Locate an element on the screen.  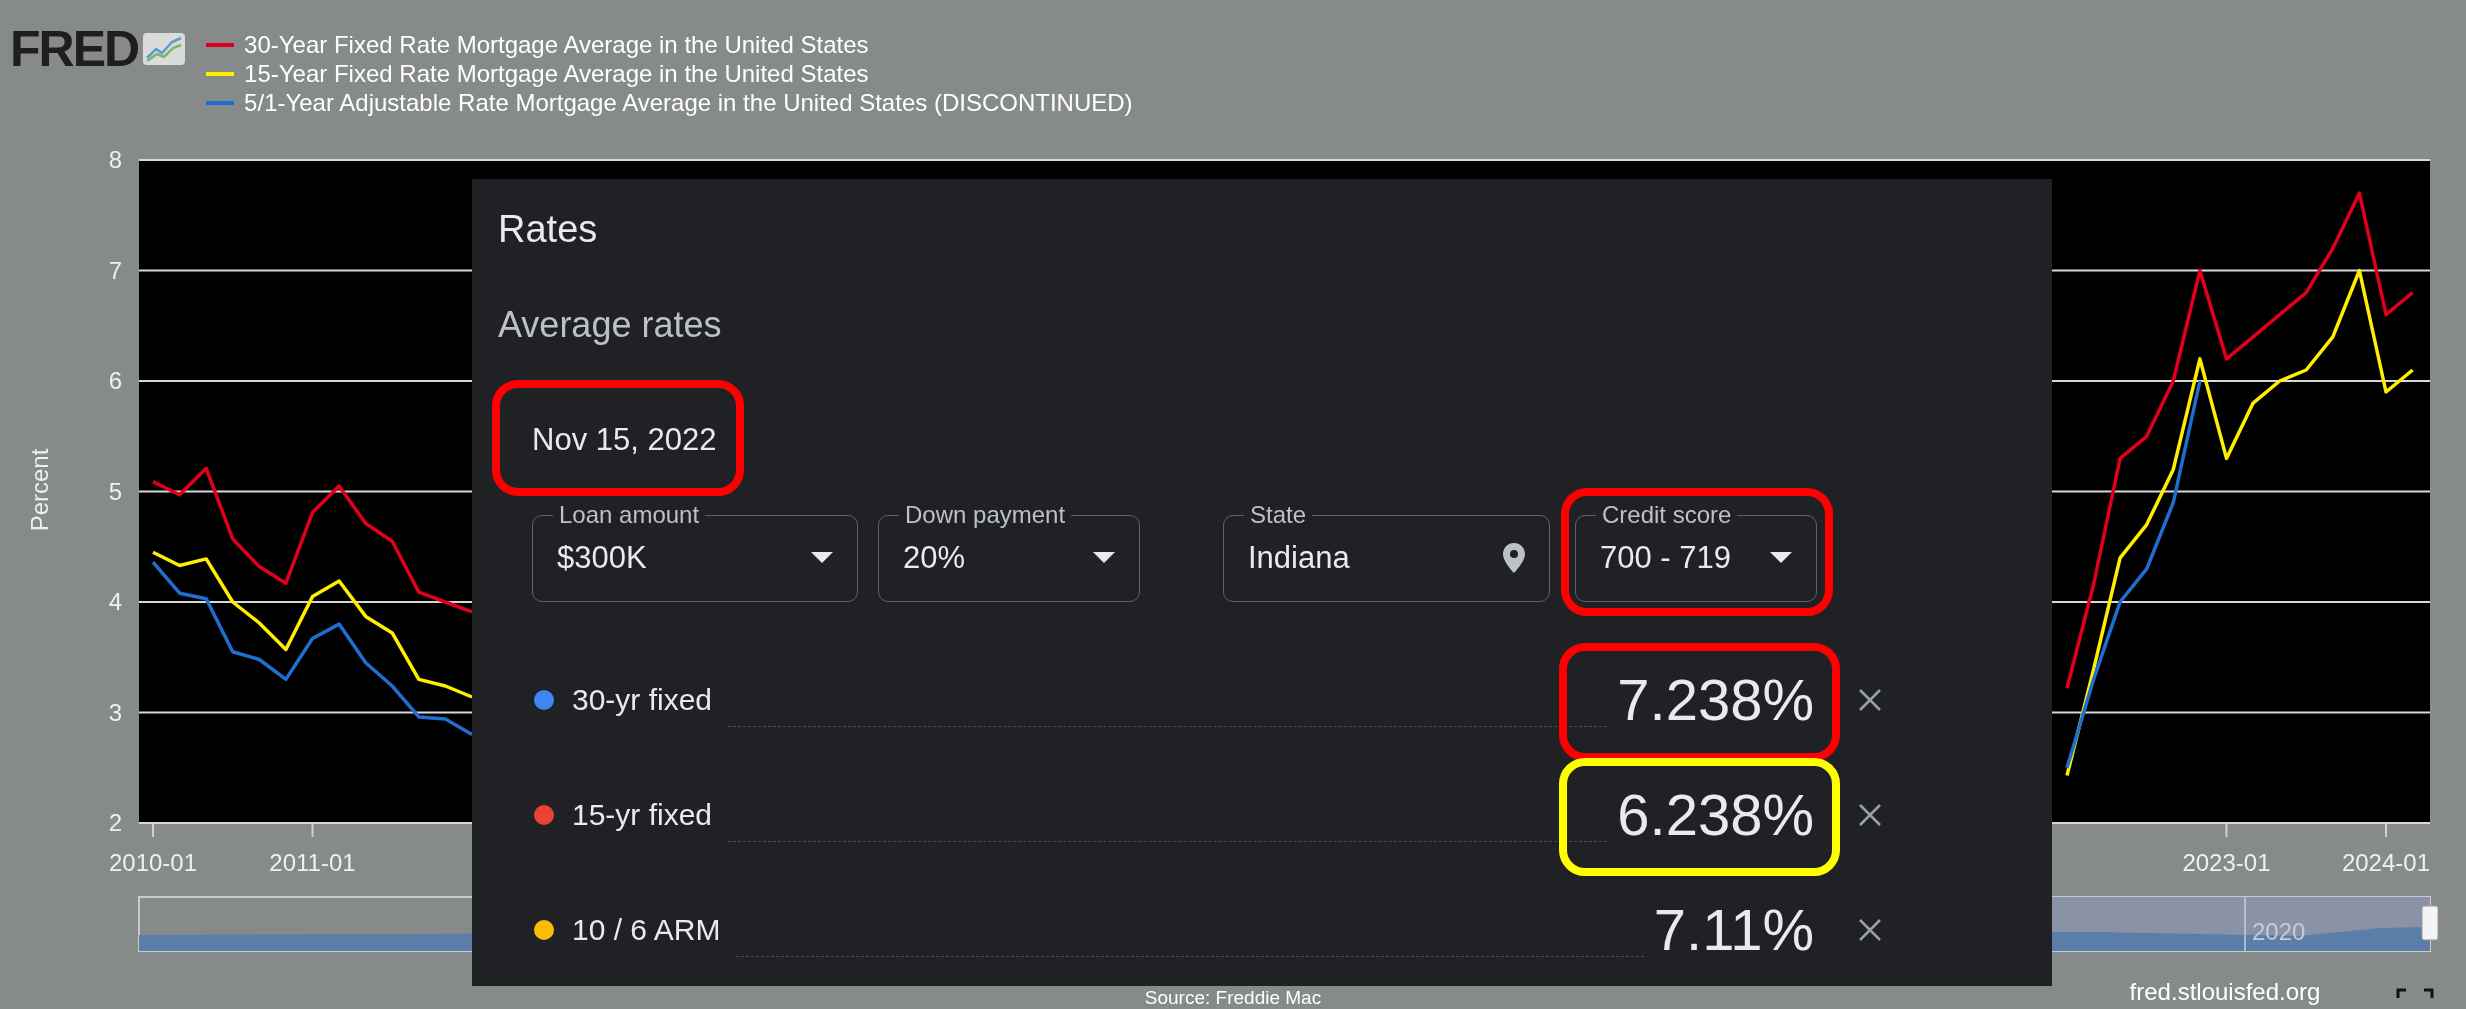
axis-label: 6 is located at coordinates (115, 380).